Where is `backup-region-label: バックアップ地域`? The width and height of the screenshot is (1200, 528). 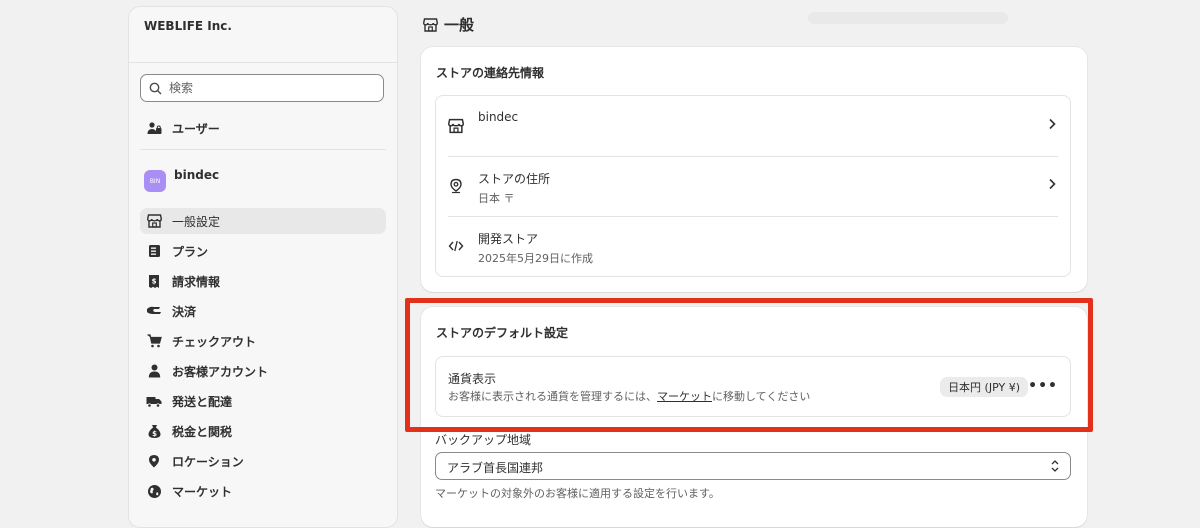 backup-region-label: バックアップ地域 is located at coordinates (483, 440).